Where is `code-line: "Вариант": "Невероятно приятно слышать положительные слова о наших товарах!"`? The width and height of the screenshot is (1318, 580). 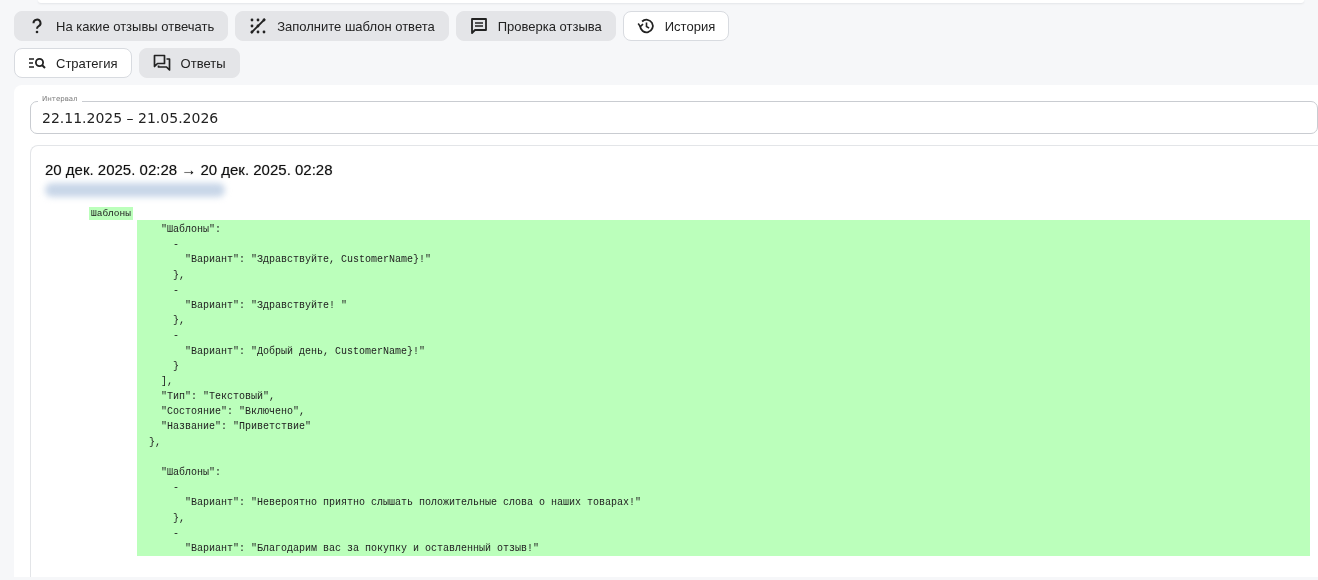
code-line: "Вариант": "Невероятно приятно слышать положительные слова о наших товарах!" is located at coordinates (413, 503).